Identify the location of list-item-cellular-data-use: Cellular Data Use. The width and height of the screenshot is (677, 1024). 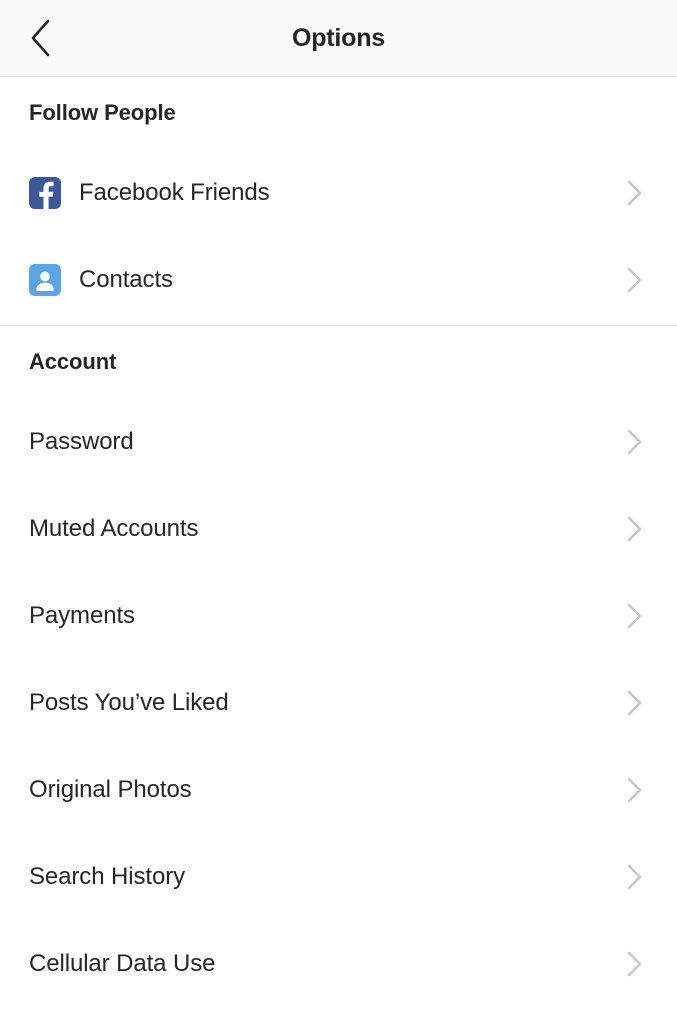
(338, 963).